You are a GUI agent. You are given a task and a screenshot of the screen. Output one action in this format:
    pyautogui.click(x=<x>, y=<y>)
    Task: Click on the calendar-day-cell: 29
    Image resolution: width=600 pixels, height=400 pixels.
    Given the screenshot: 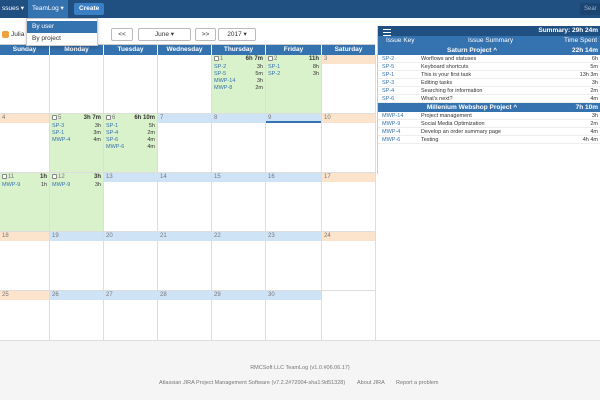 What is the action you would take?
    pyautogui.click(x=239, y=316)
    